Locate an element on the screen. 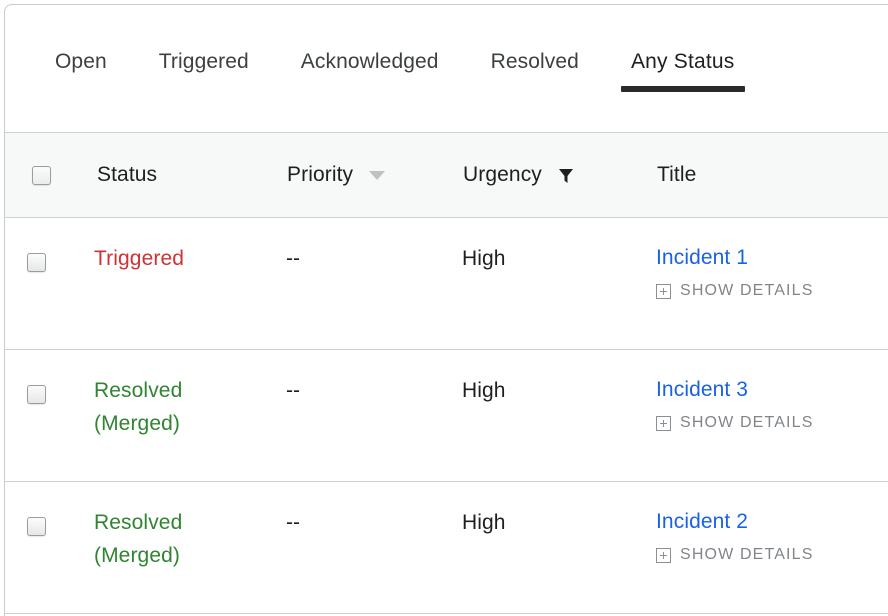 Image resolution: width=888 pixels, height=616 pixels. header-select-cell is located at coordinates (47, 175).